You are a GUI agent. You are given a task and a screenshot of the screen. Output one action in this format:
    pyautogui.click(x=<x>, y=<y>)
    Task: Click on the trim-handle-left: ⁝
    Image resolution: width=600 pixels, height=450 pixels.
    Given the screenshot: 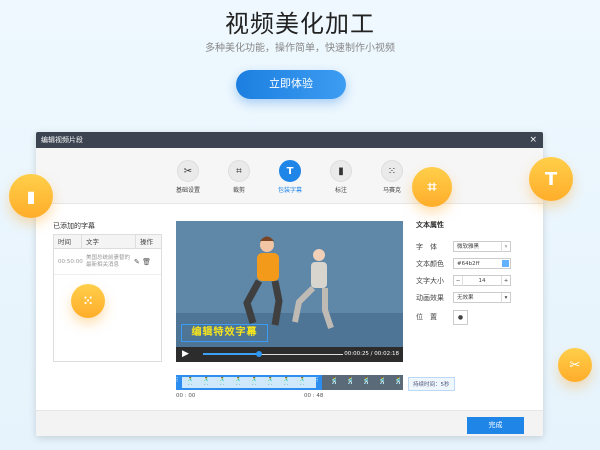 What is the action you would take?
    pyautogui.click(x=179, y=382)
    